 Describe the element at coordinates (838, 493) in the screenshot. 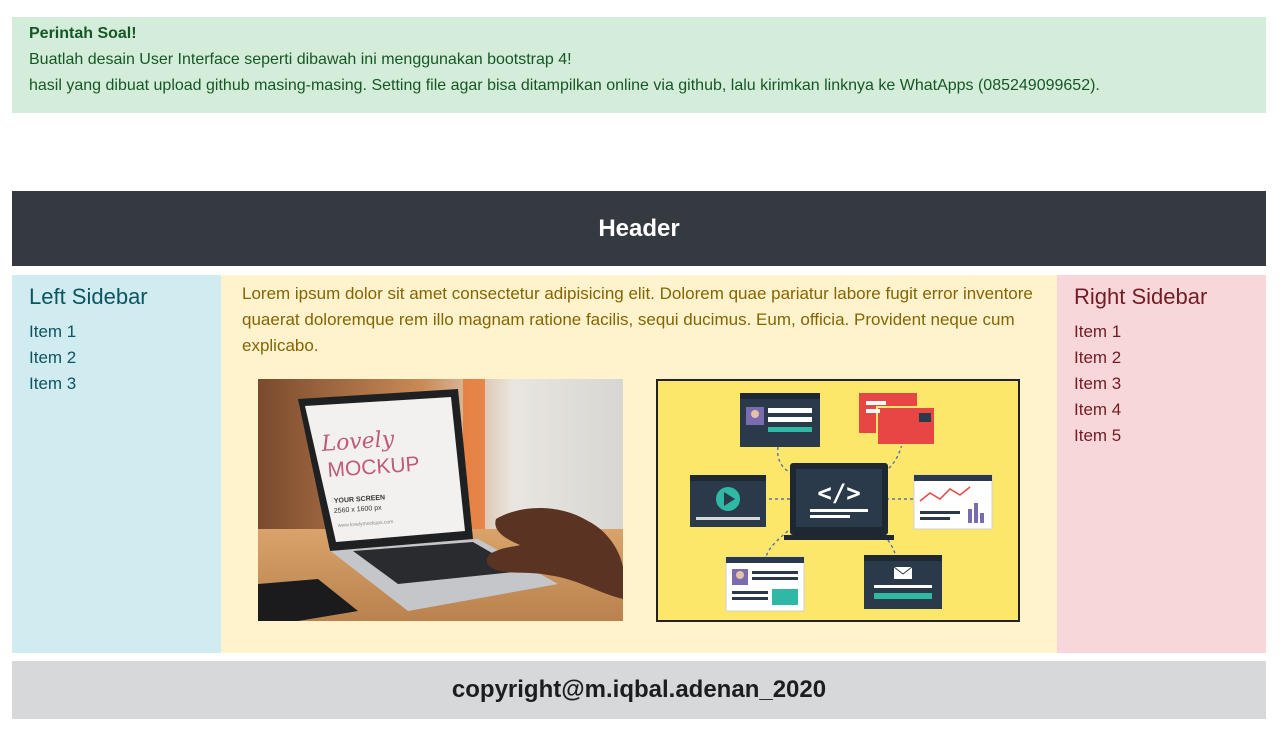

I see `code-glyph: </>` at that location.